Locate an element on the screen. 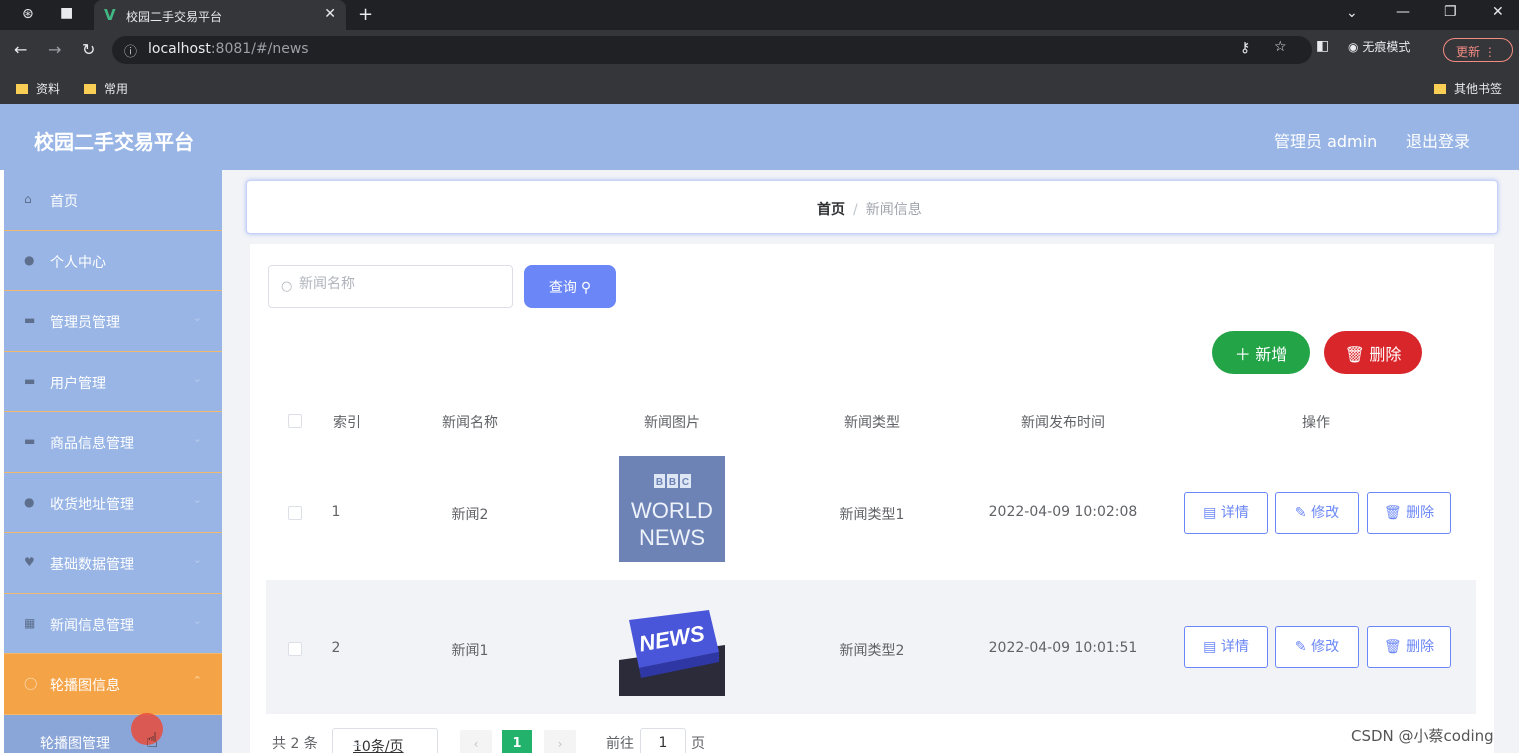 This screenshot has width=1519, height=753. batch-delete-button: 🗑 删除 is located at coordinates (1373, 352).